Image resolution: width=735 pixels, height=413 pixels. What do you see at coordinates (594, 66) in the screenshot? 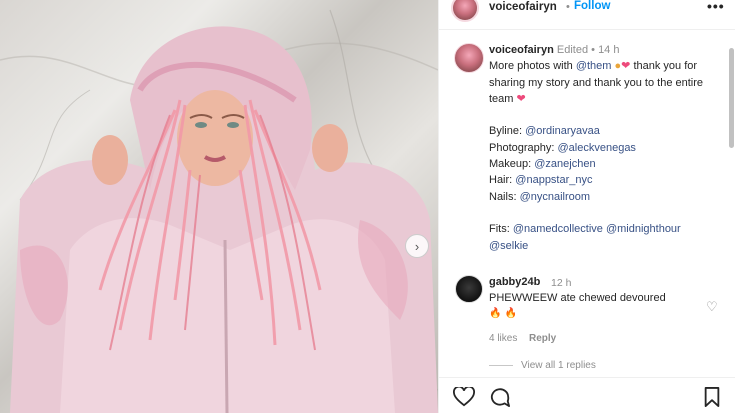
I see `mention-link: @them` at bounding box center [594, 66].